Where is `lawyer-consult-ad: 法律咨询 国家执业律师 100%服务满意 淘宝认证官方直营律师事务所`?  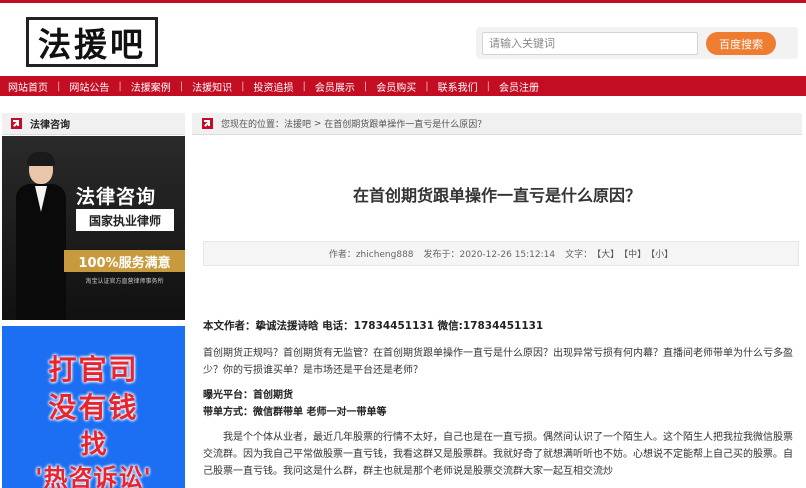 lawyer-consult-ad: 法律咨询 国家执业律师 100%服务满意 淘宝认证官方直营律师事务所 is located at coordinates (93, 228).